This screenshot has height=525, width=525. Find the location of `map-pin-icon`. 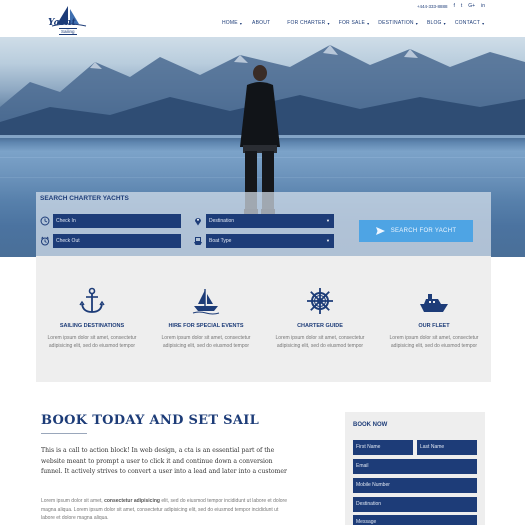

map-pin-icon is located at coordinates (198, 222).